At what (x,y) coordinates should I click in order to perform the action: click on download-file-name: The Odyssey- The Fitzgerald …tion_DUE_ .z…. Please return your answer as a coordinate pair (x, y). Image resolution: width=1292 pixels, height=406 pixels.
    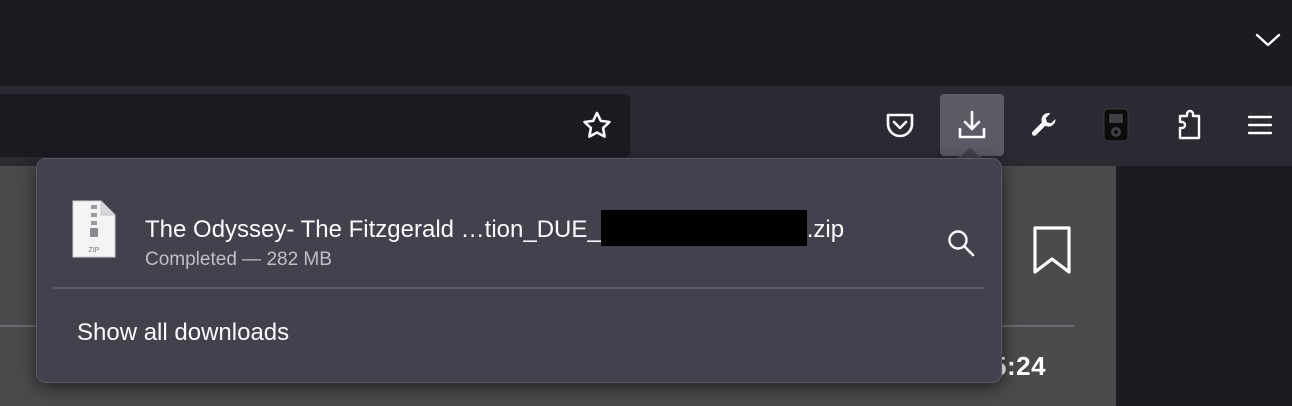
    Looking at the image, I should click on (494, 228).